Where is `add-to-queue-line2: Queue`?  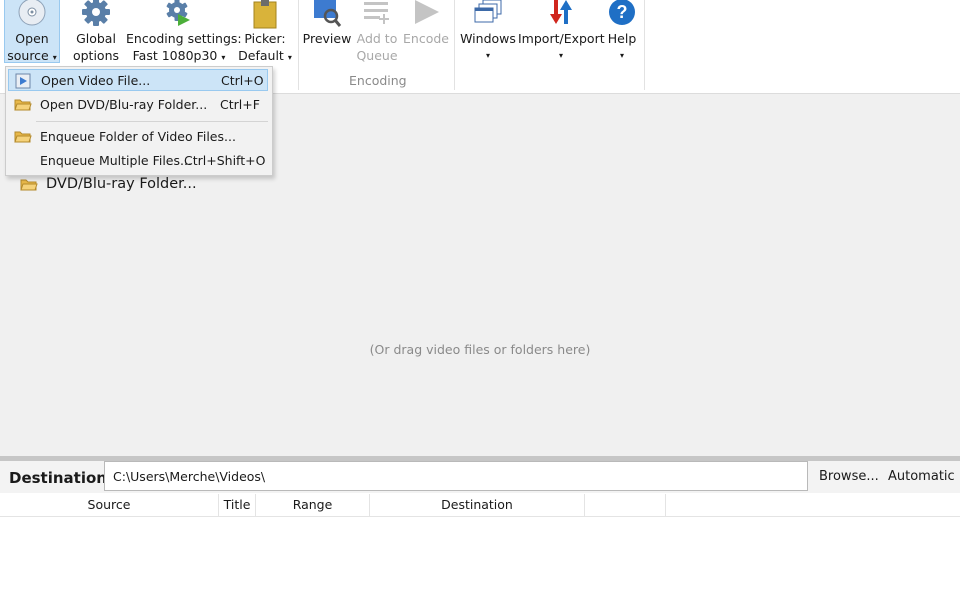 add-to-queue-line2: Queue is located at coordinates (377, 55).